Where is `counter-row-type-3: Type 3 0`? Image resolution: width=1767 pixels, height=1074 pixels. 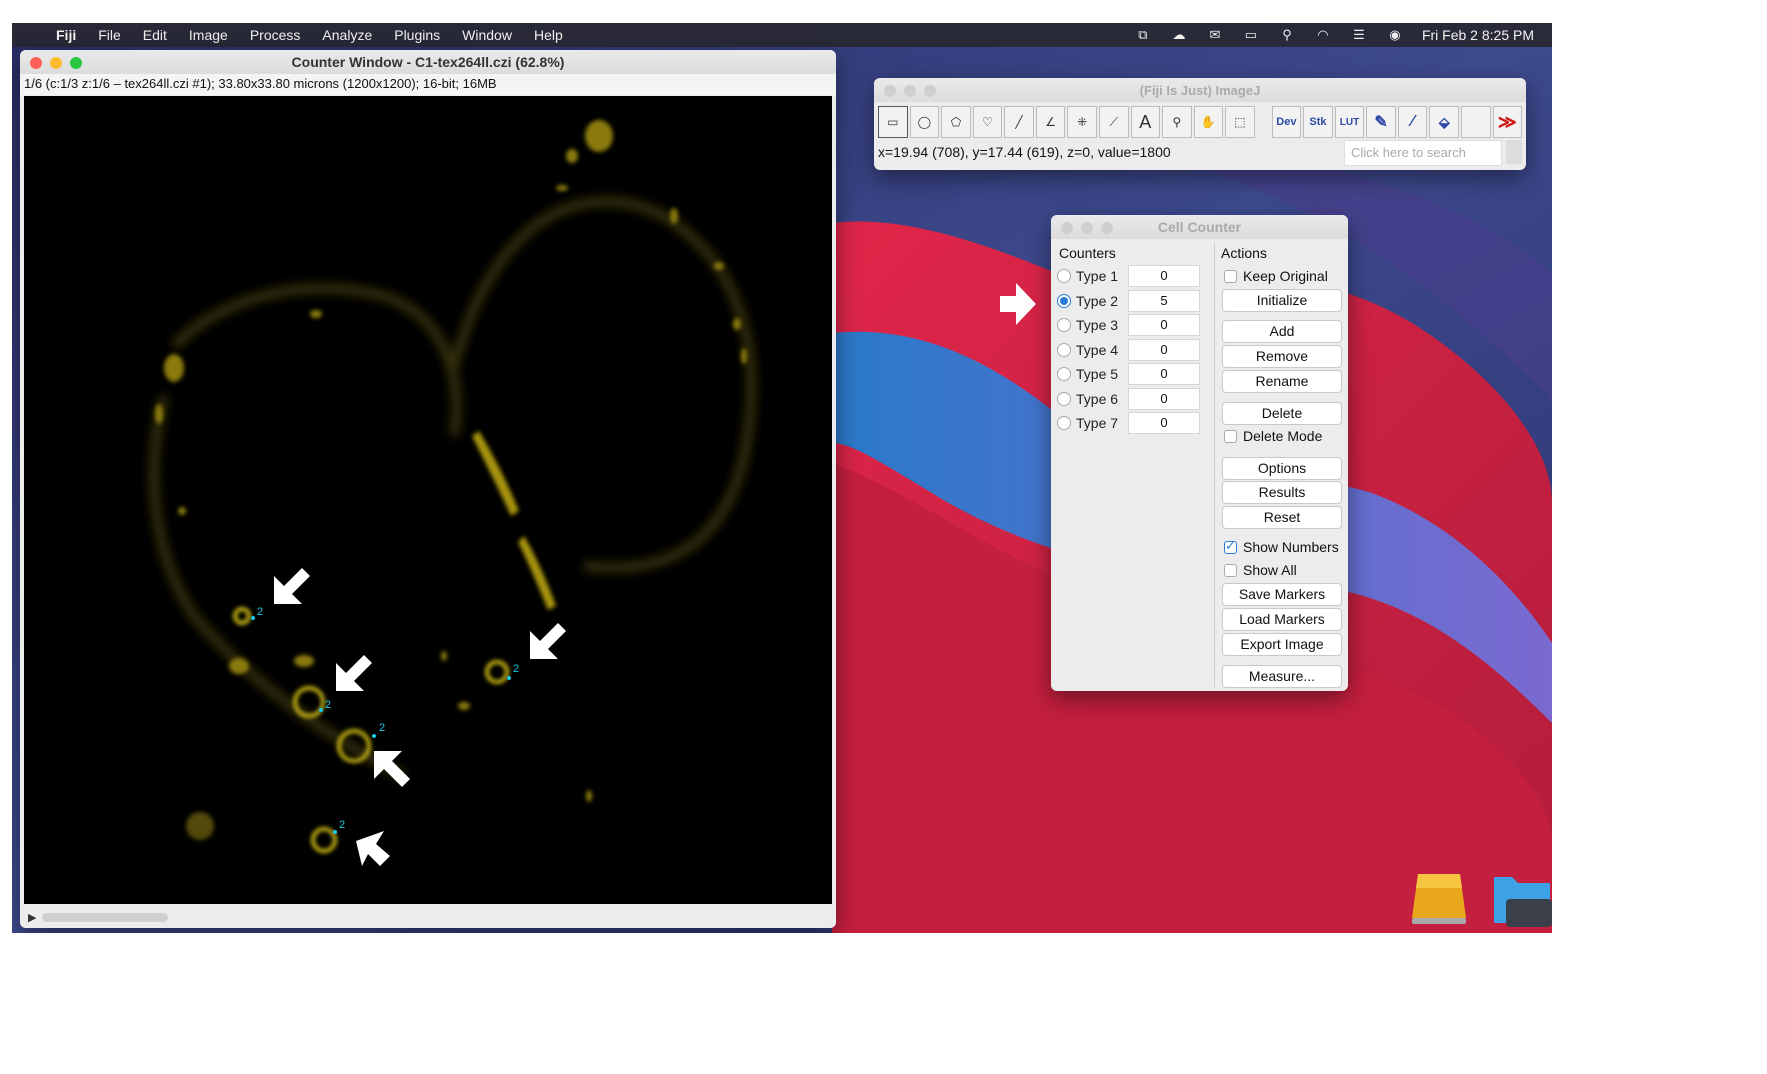 counter-row-type-3: Type 3 0 is located at coordinates (1128, 325).